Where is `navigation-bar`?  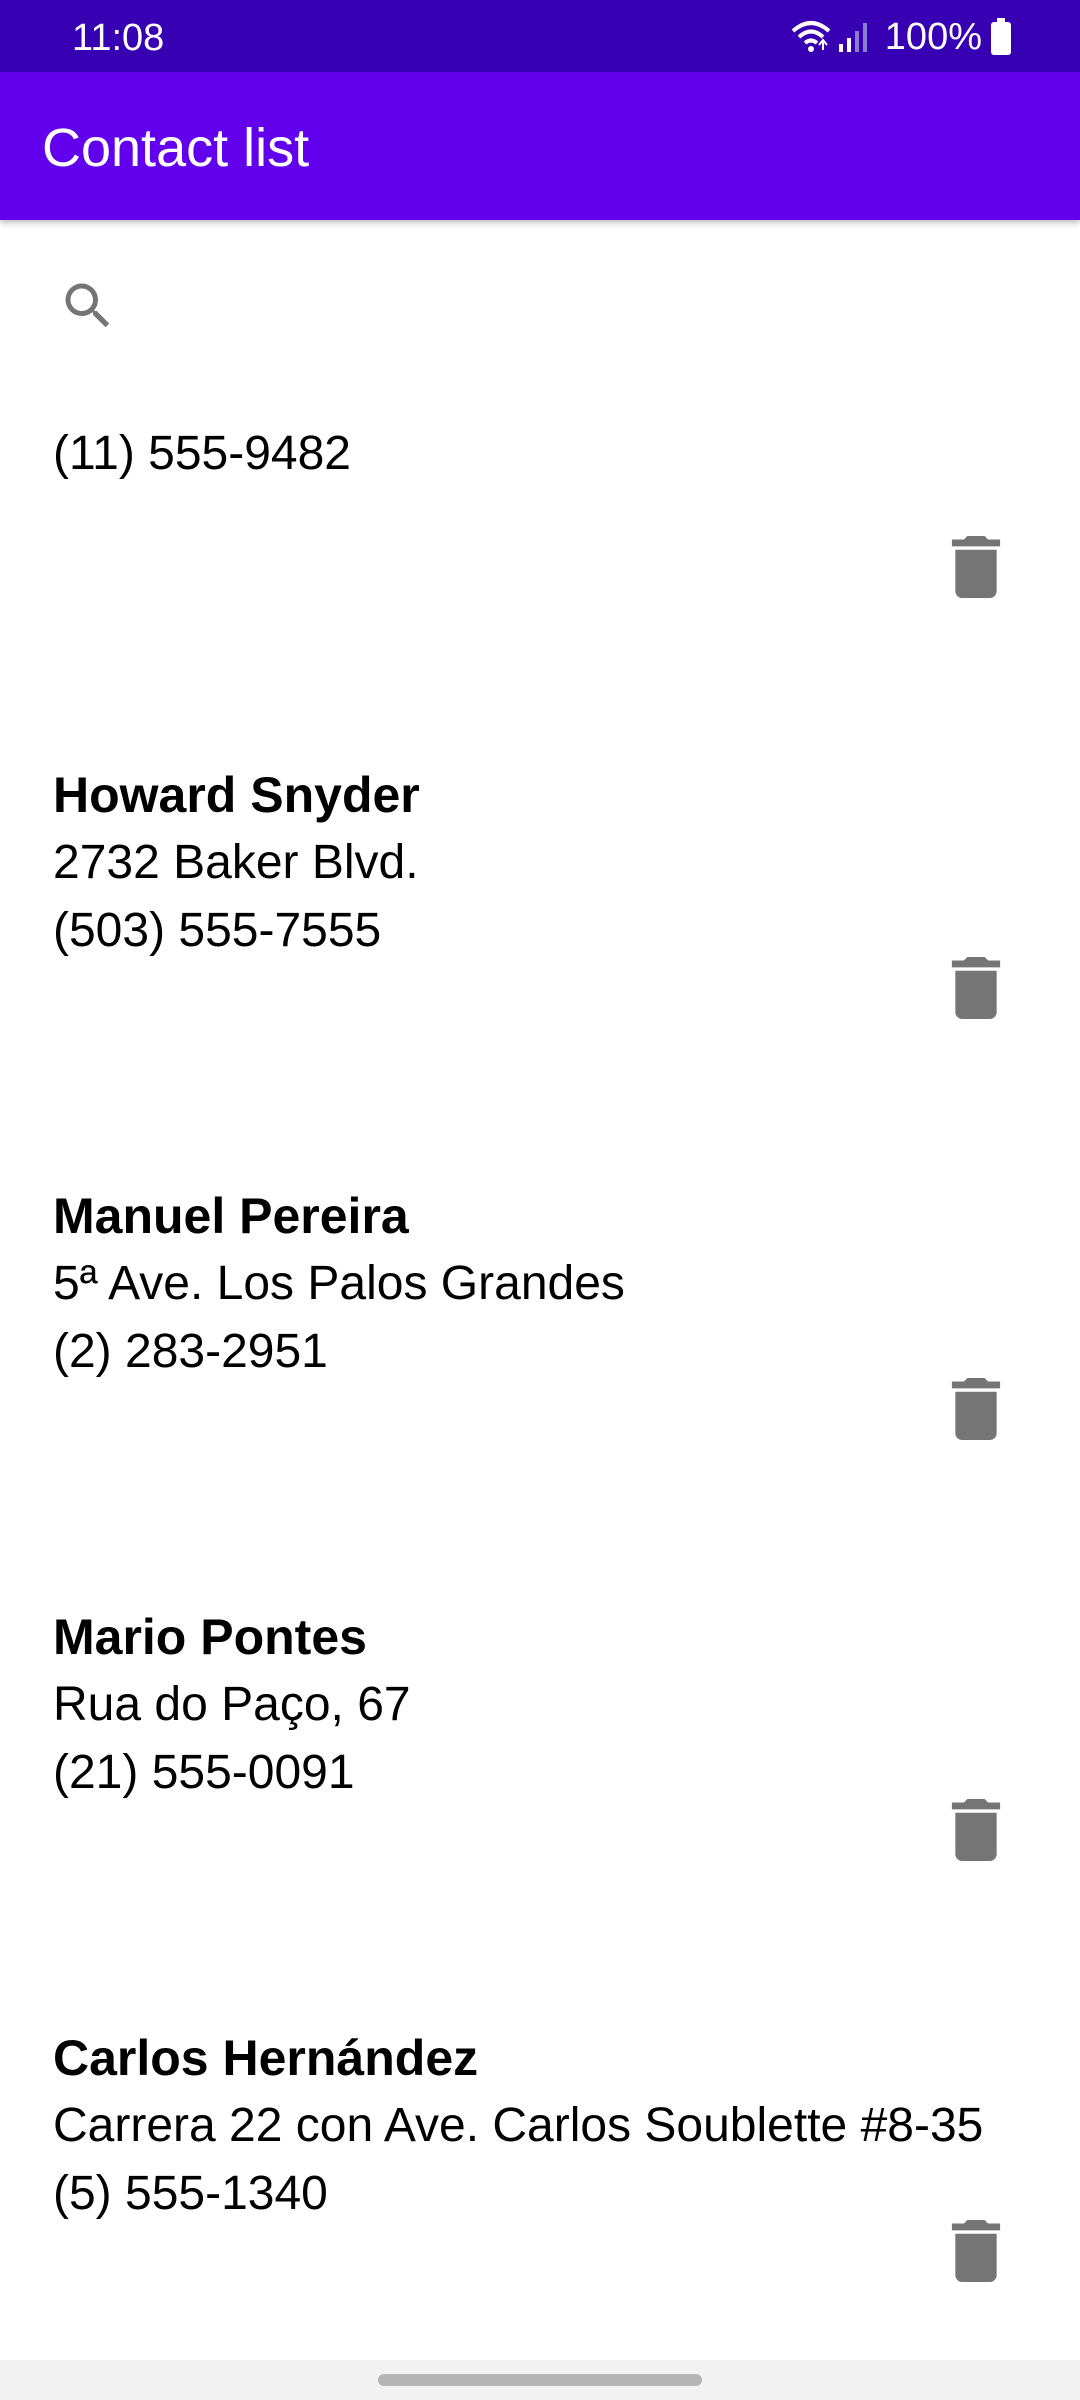 navigation-bar is located at coordinates (540, 2380).